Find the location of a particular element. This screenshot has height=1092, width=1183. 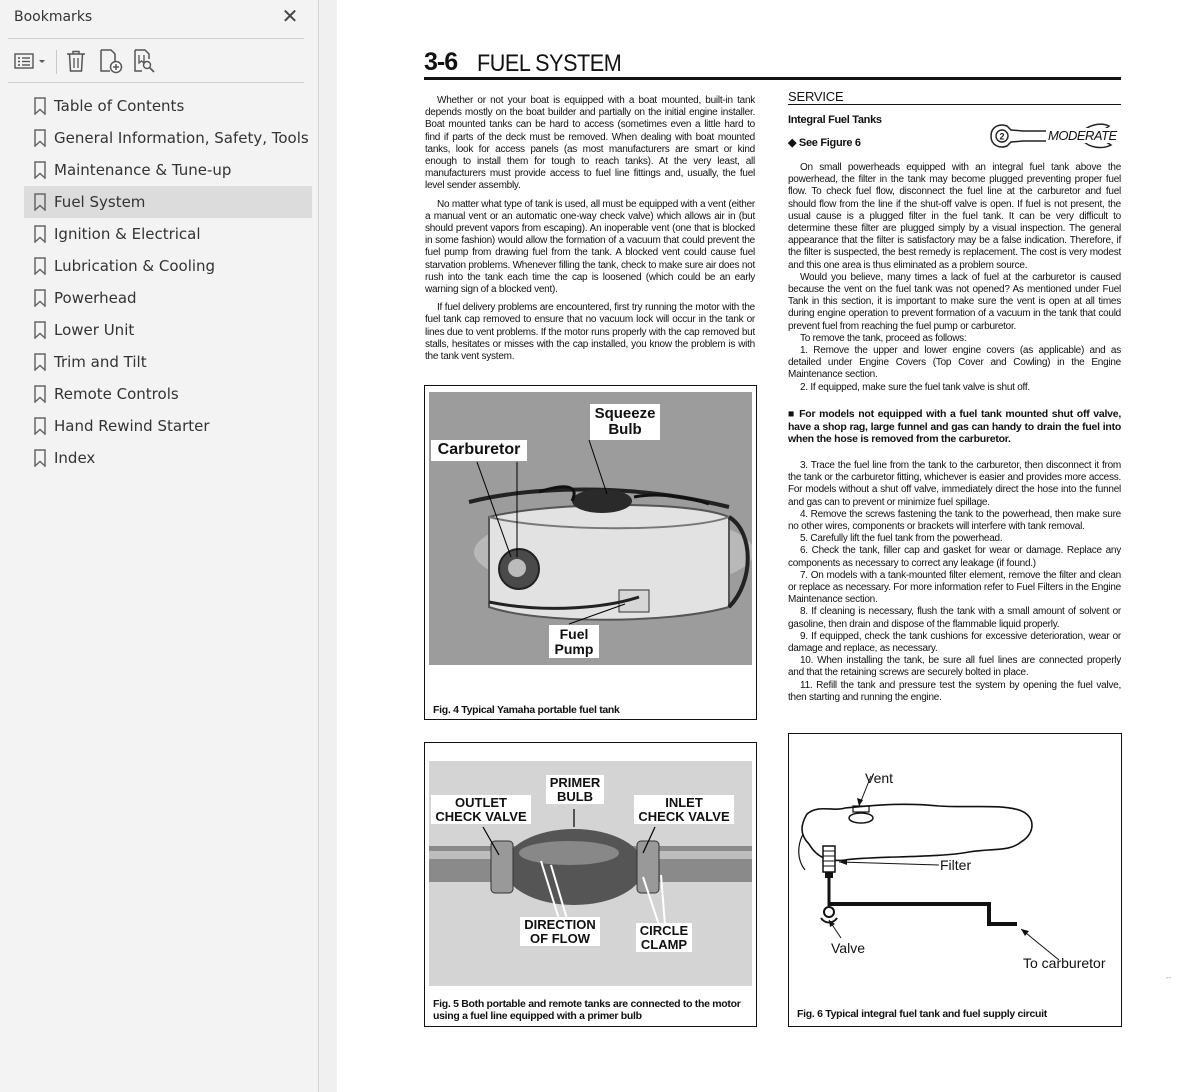

bookmark-table-of-contents: Table of Contents is located at coordinates (168, 106).